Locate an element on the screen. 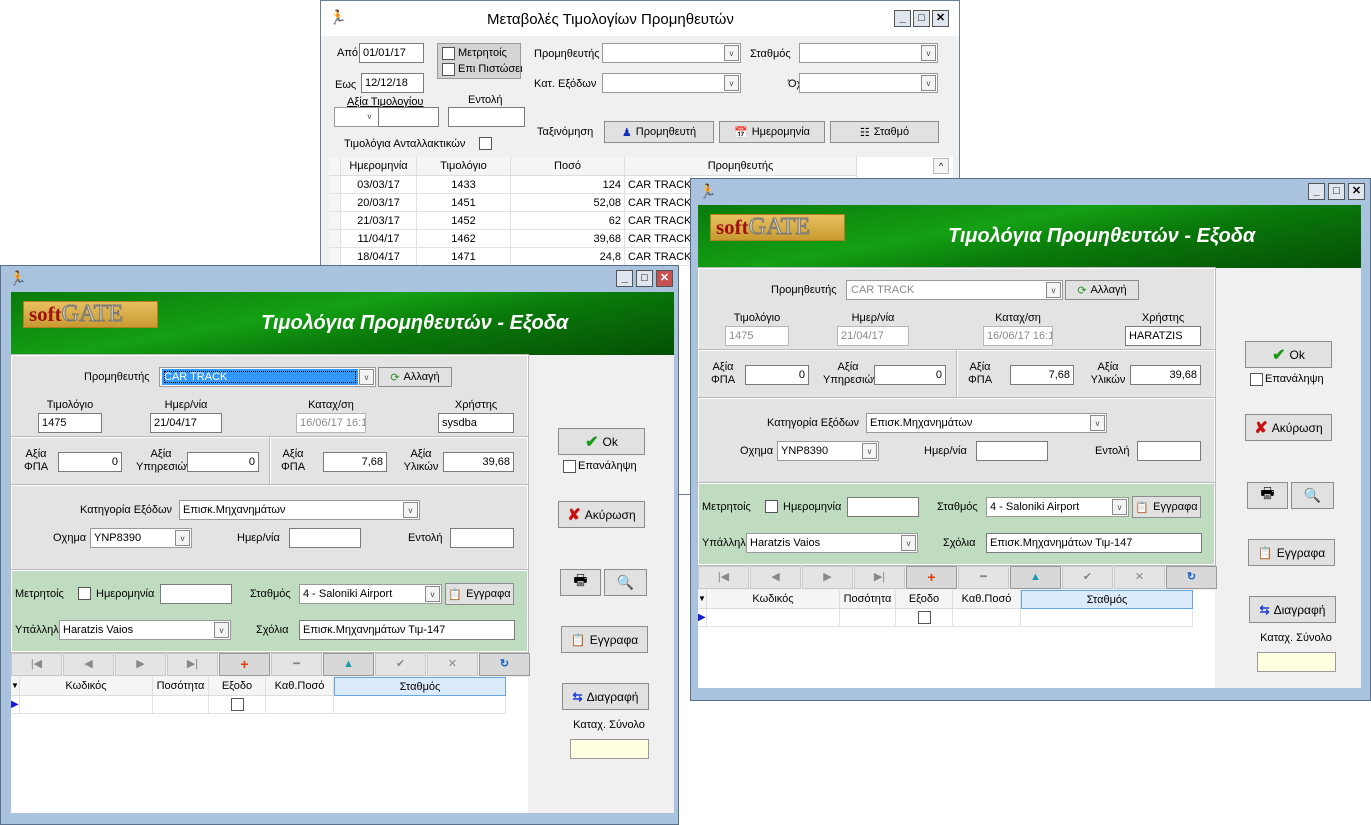 Image resolution: width=1371 pixels, height=825 pixels. vehicle-combo: YNP8390 v is located at coordinates (141, 538).